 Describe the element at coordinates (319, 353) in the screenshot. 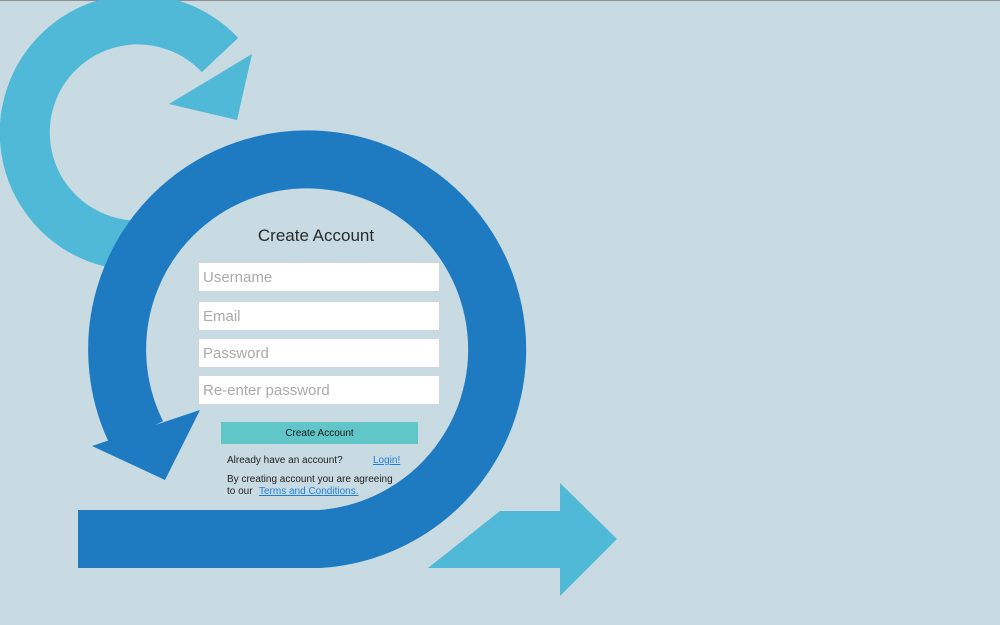

I see `password-input` at that location.